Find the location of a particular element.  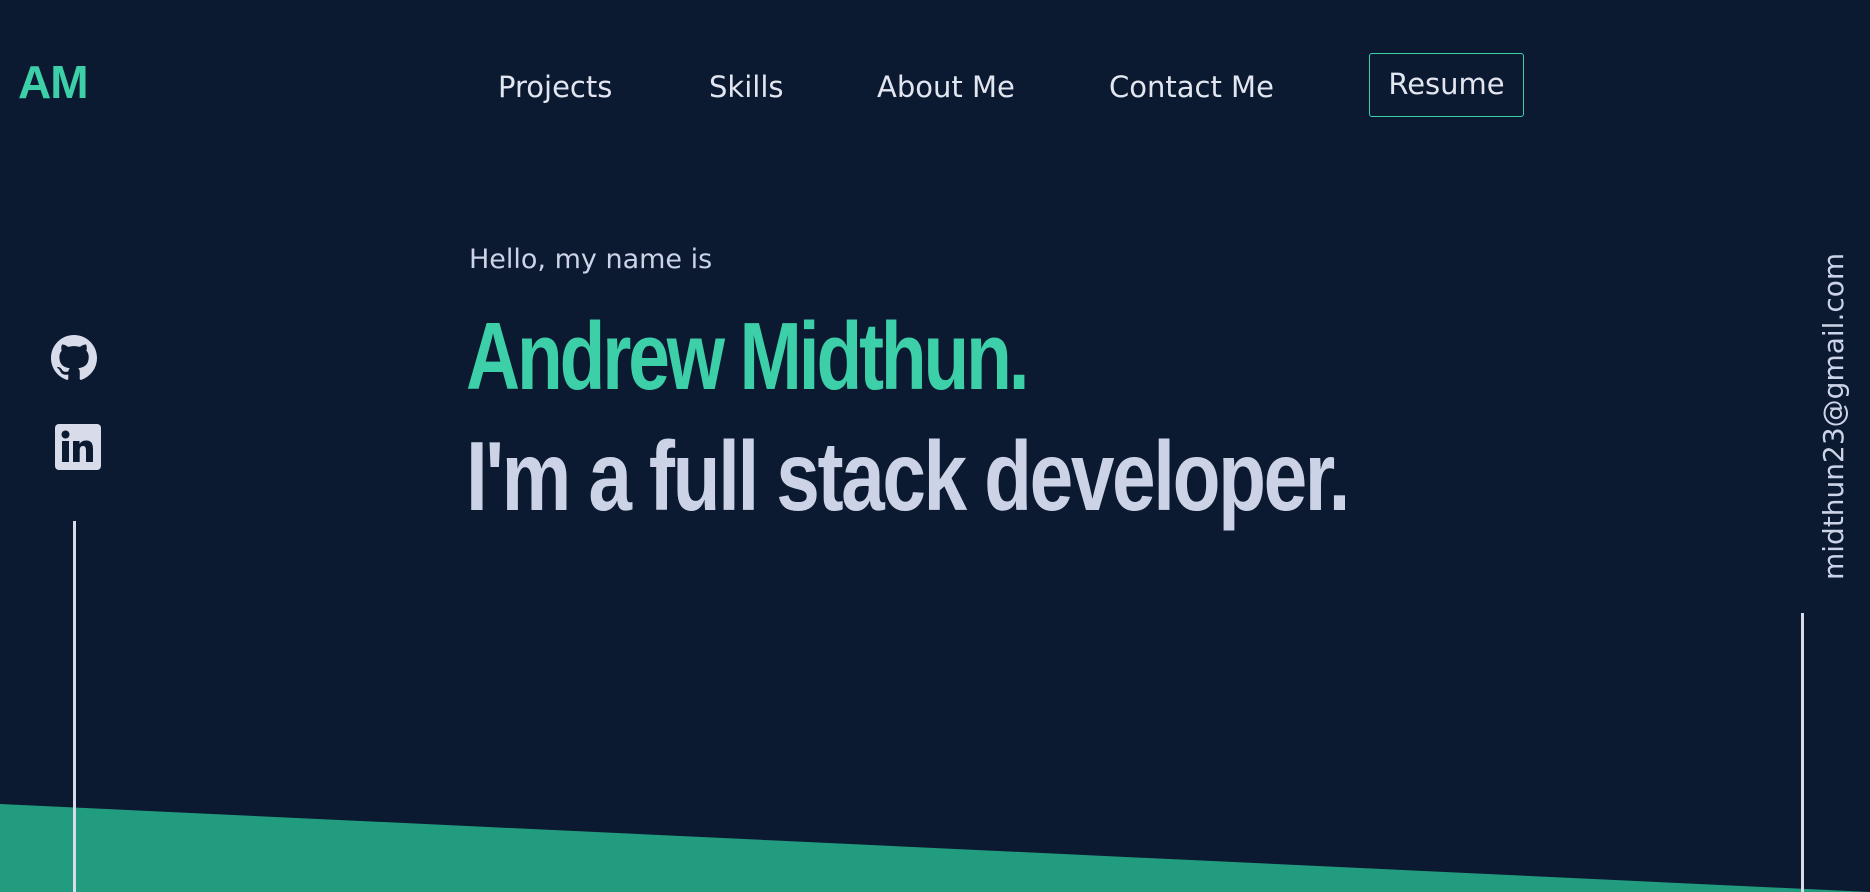

email-link: midthun23@gmail.com is located at coordinates (1834, 416).